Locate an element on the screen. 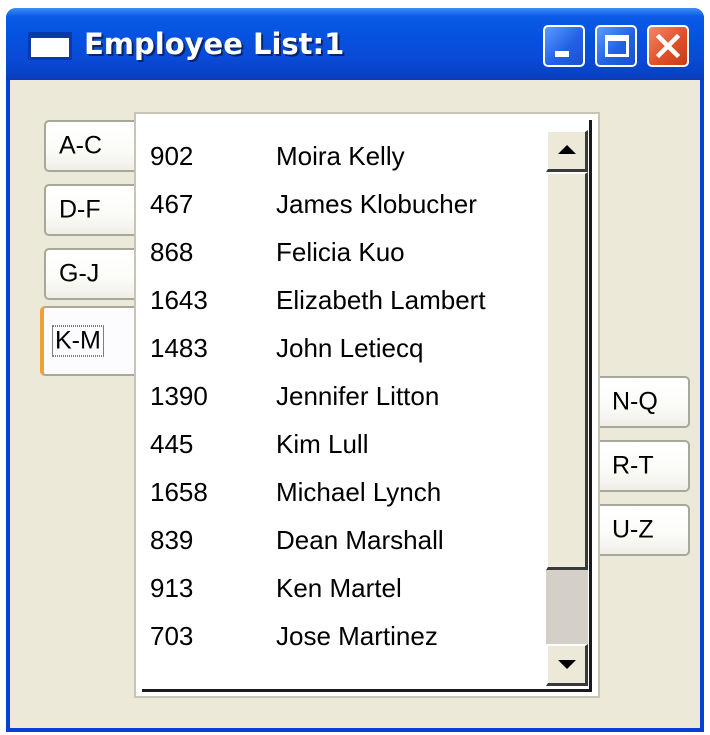 This screenshot has width=710, height=735. minimize-button is located at coordinates (564, 46).